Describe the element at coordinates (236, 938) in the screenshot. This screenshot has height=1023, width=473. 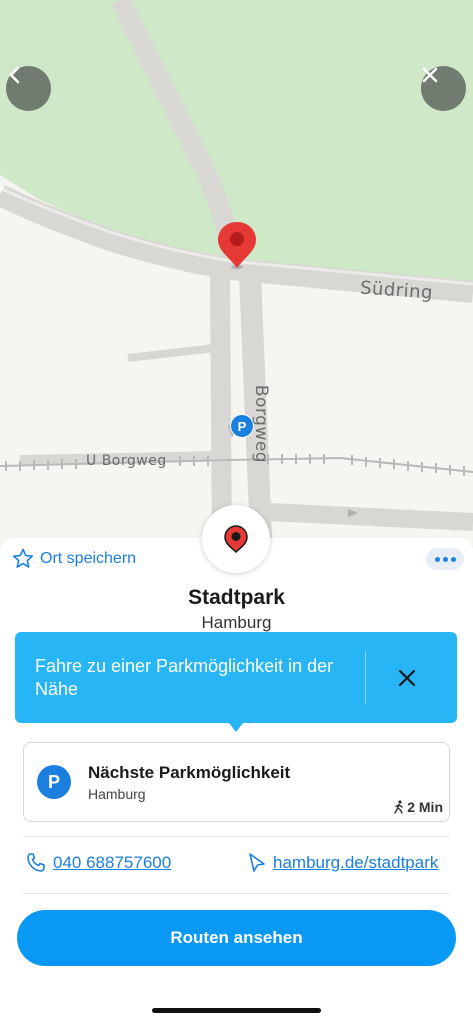
I see `view-routes-button: Routen ansehen` at that location.